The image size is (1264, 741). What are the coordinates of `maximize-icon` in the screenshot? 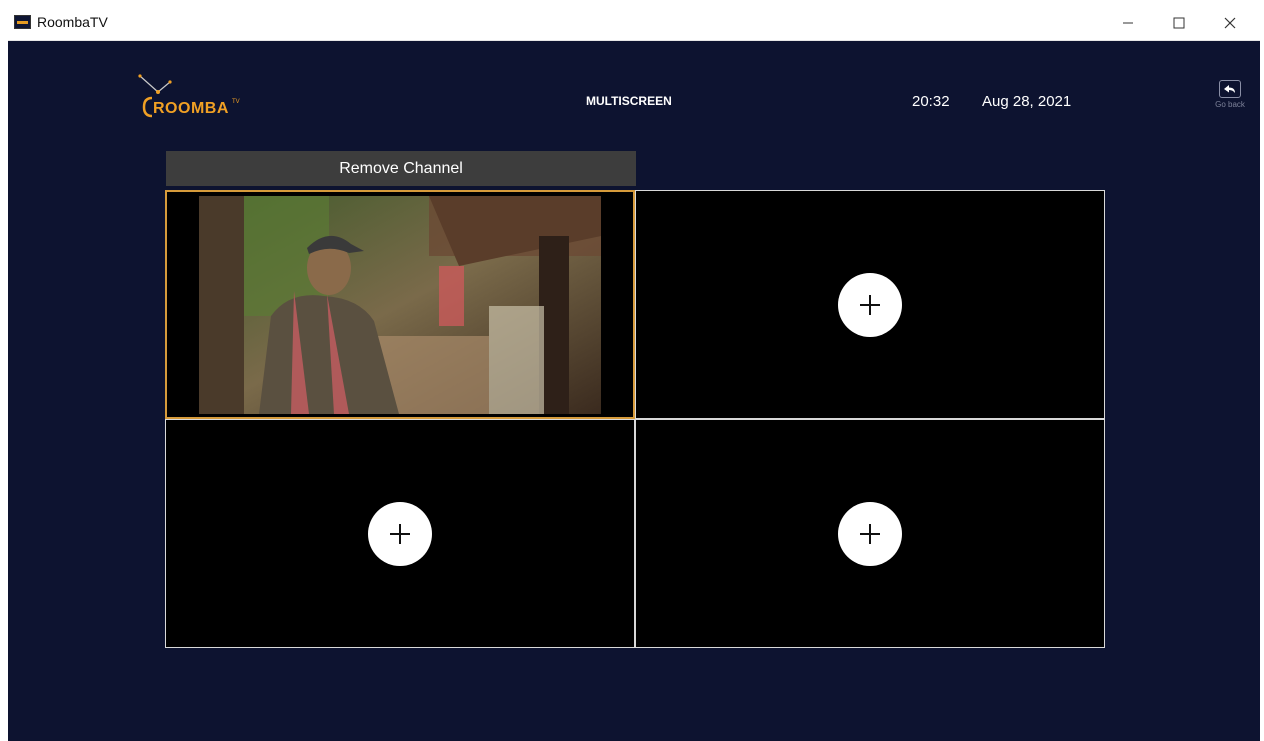 It's located at (1179, 22).